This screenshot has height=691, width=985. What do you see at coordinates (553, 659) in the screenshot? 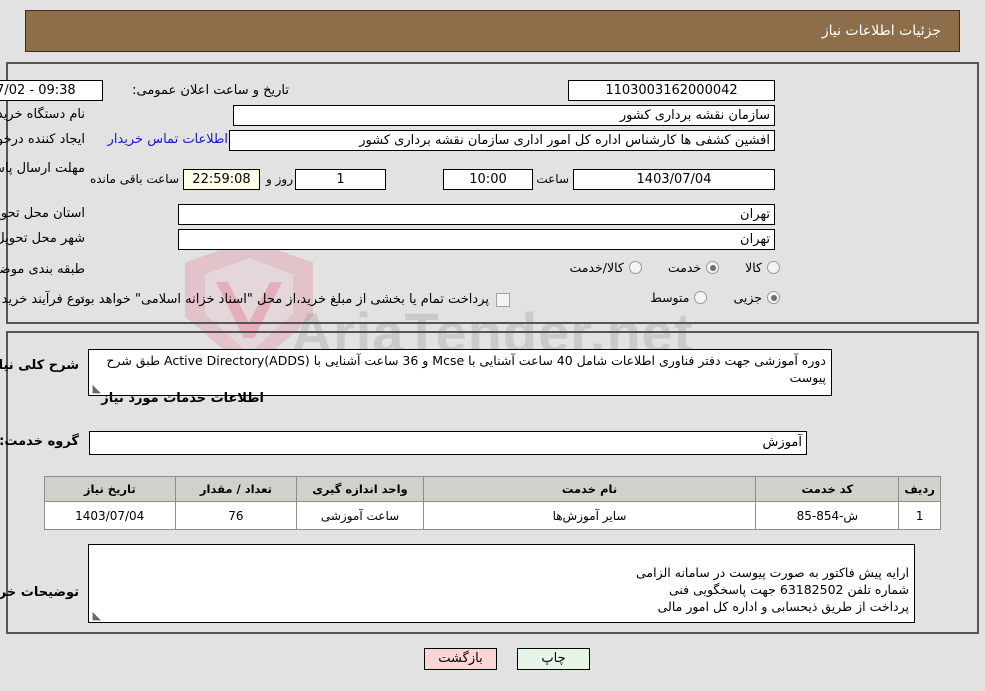
I see `print-button: چاپ` at bounding box center [553, 659].